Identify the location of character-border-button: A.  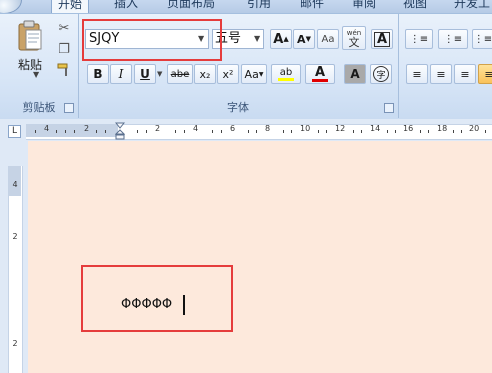
(382, 39).